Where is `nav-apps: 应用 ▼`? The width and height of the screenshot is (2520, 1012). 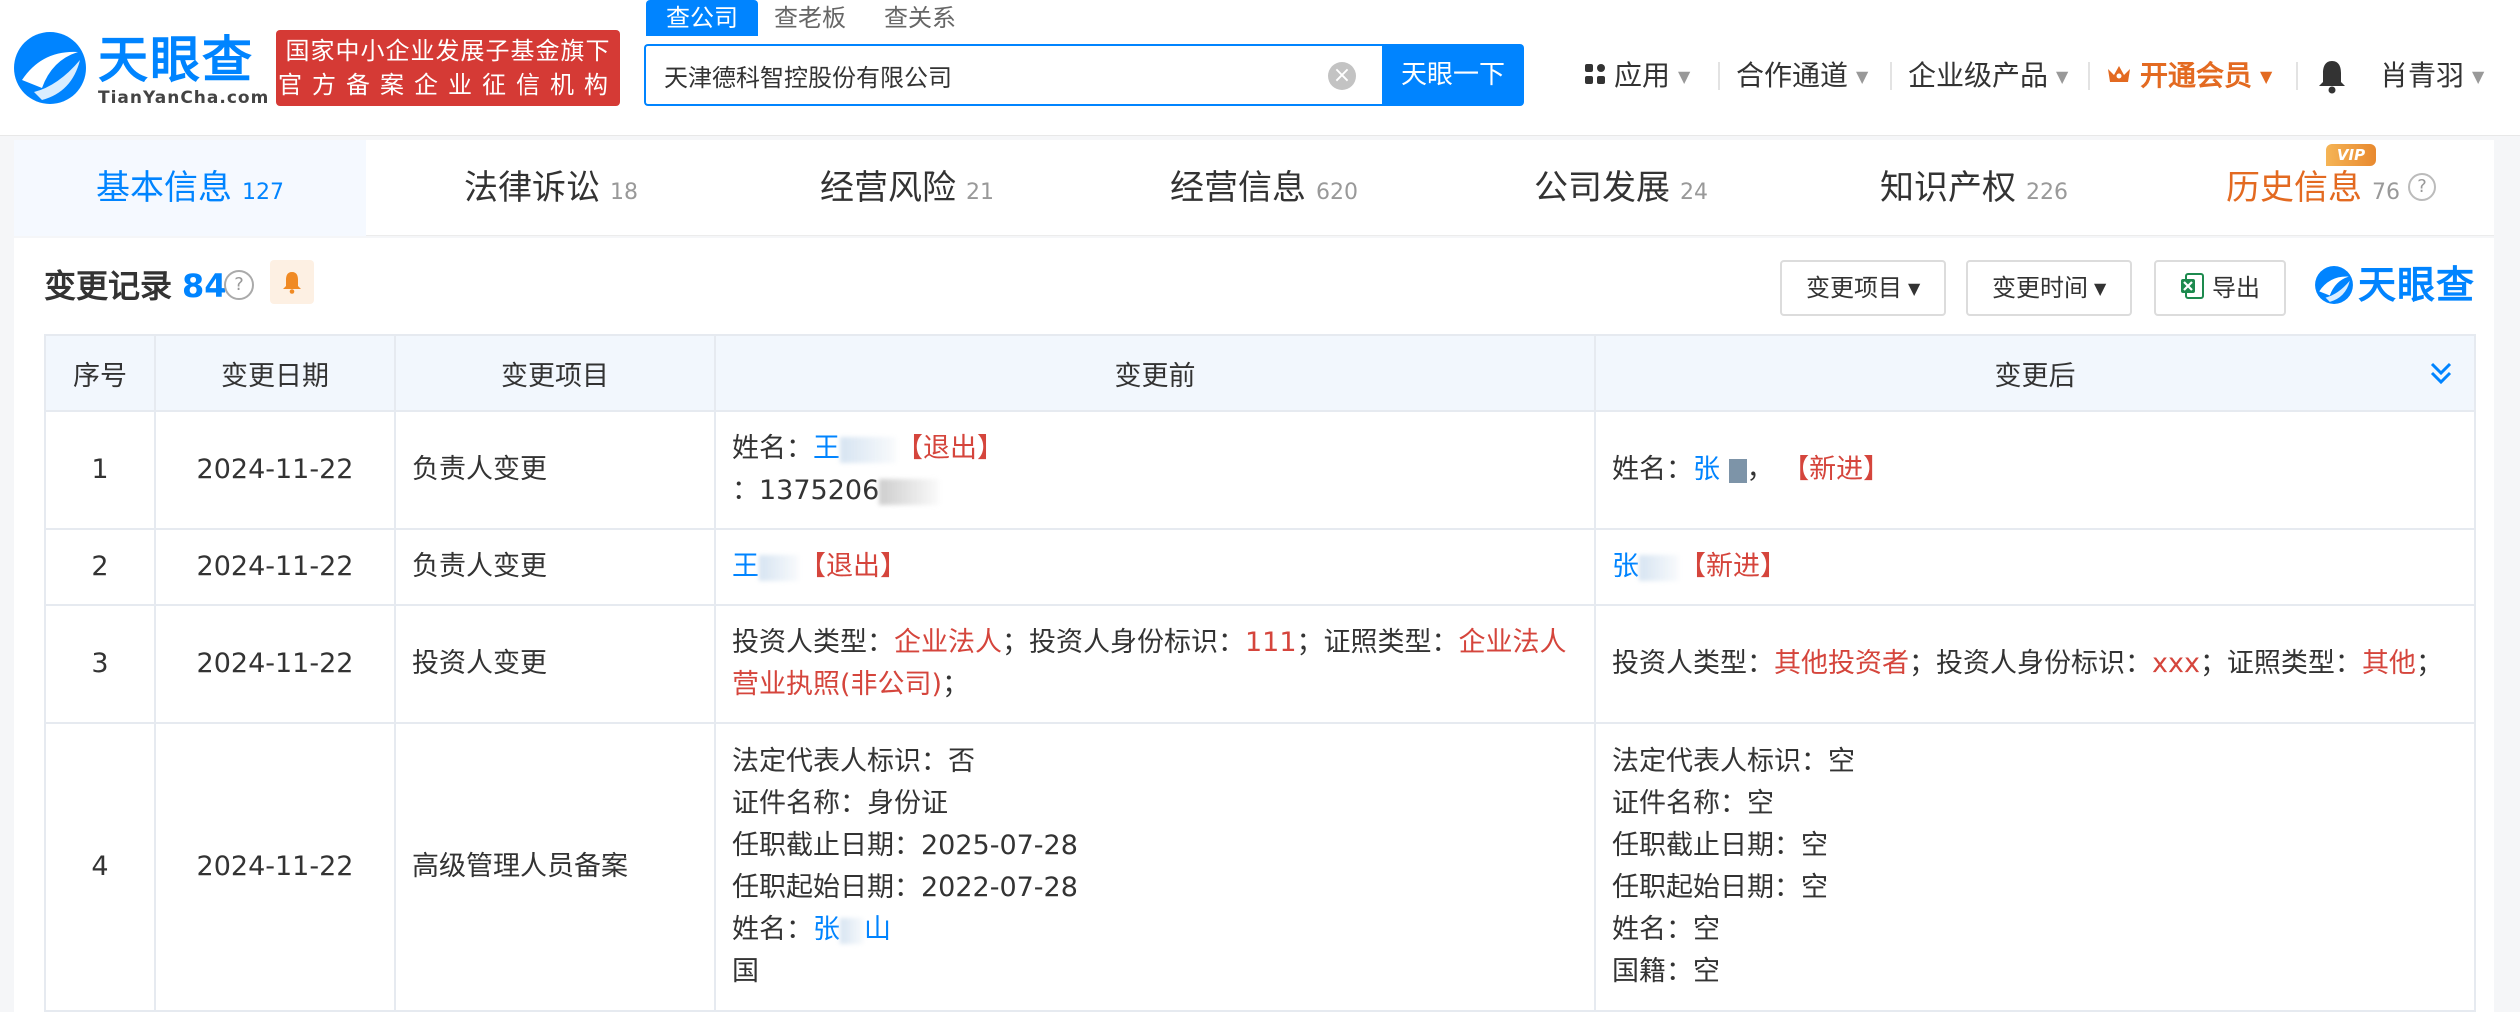 nav-apps: 应用 ▼ is located at coordinates (1637, 76).